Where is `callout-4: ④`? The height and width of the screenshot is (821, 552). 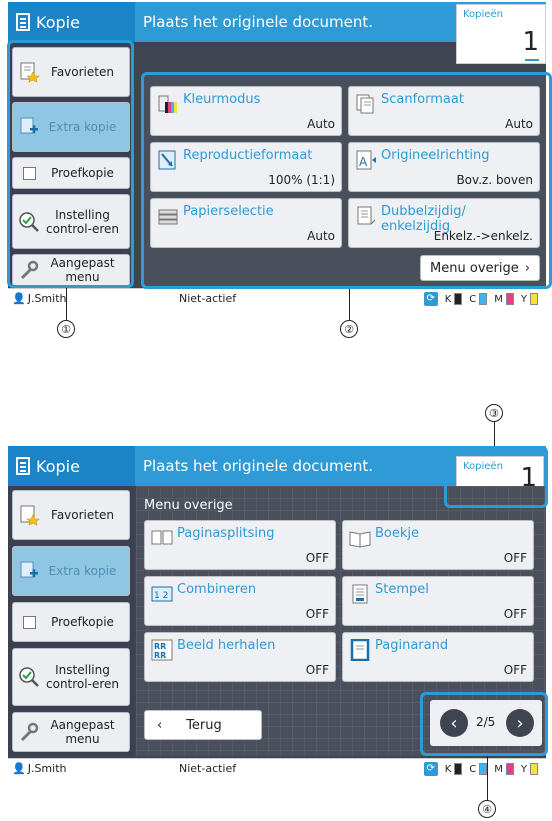
callout-4: ④ is located at coordinates (487, 809).